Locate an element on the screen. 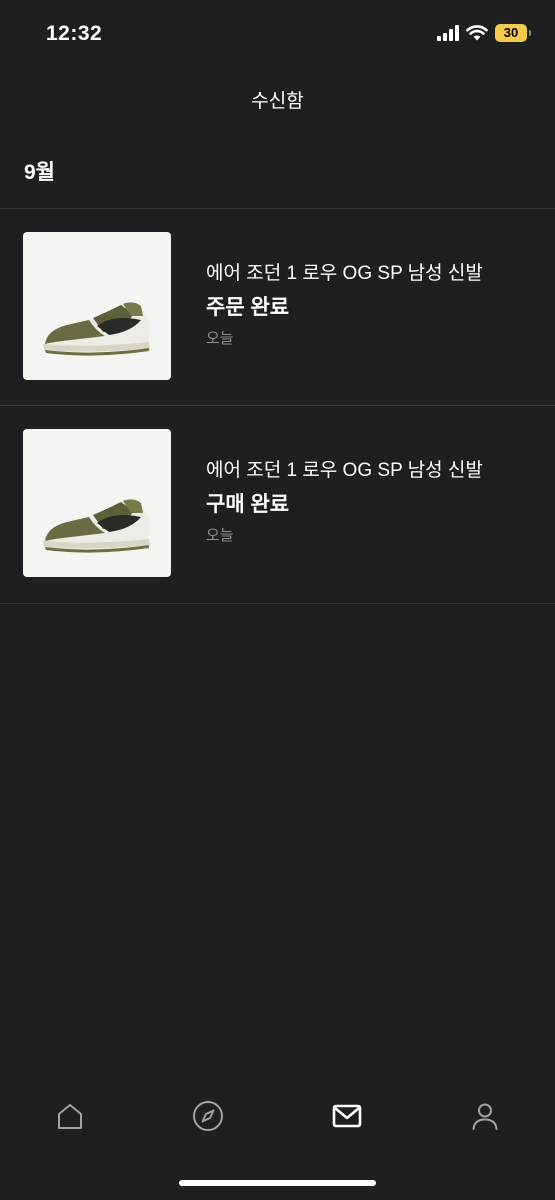 The width and height of the screenshot is (555, 1200). compass-icon is located at coordinates (208, 1116).